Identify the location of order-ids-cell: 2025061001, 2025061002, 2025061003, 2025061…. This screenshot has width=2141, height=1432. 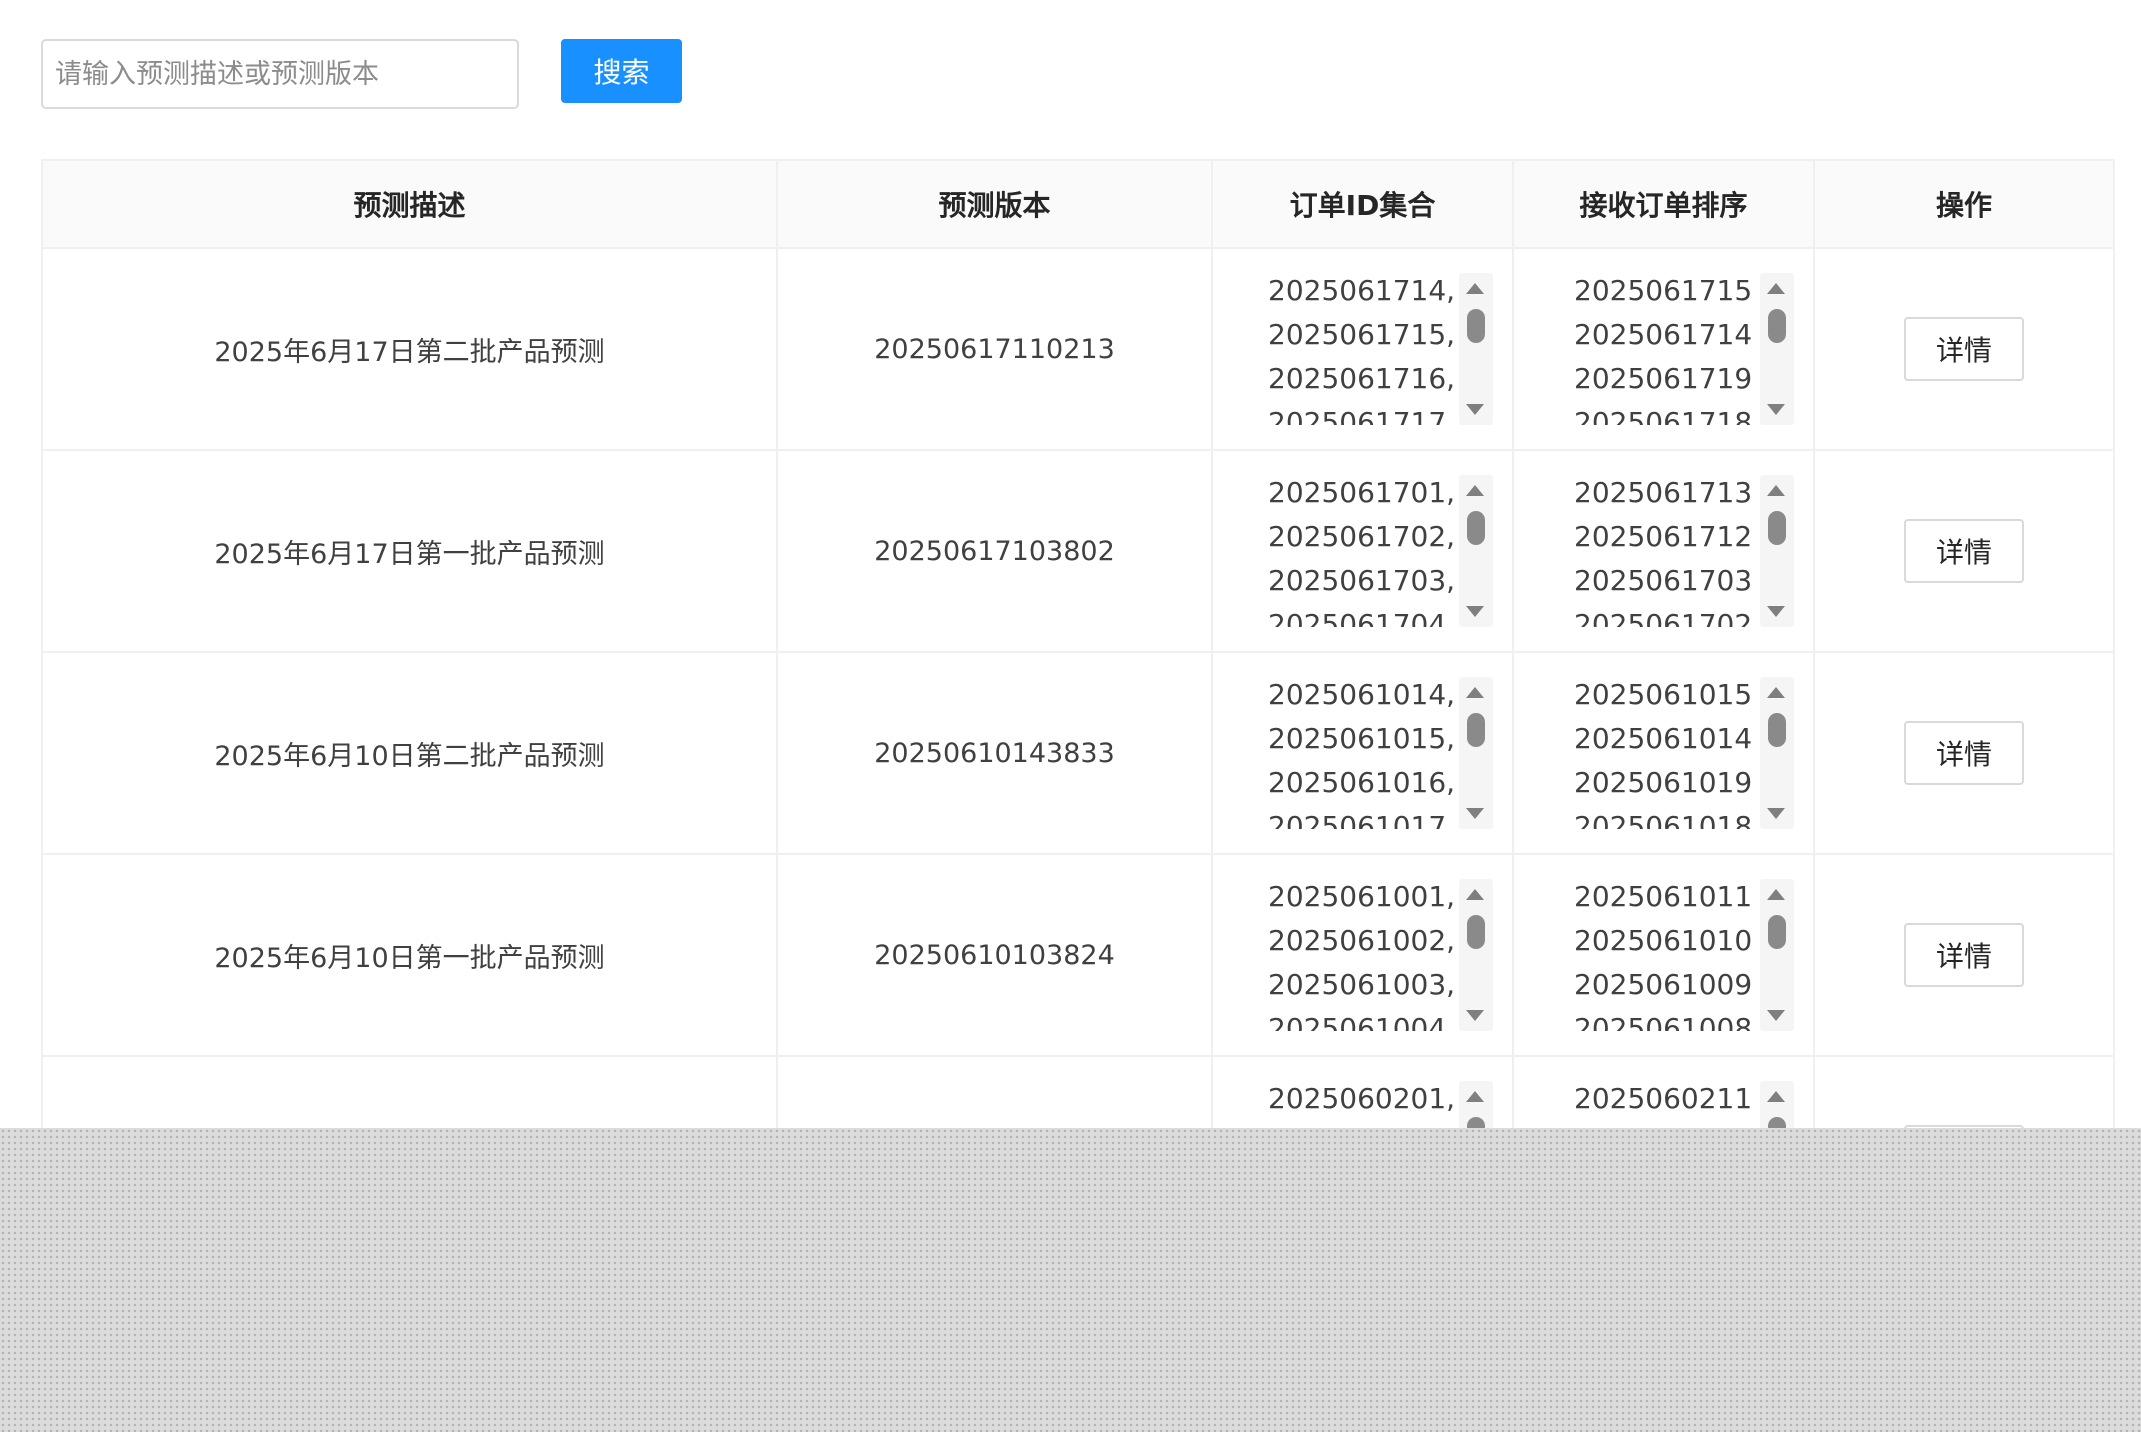
(1362, 955).